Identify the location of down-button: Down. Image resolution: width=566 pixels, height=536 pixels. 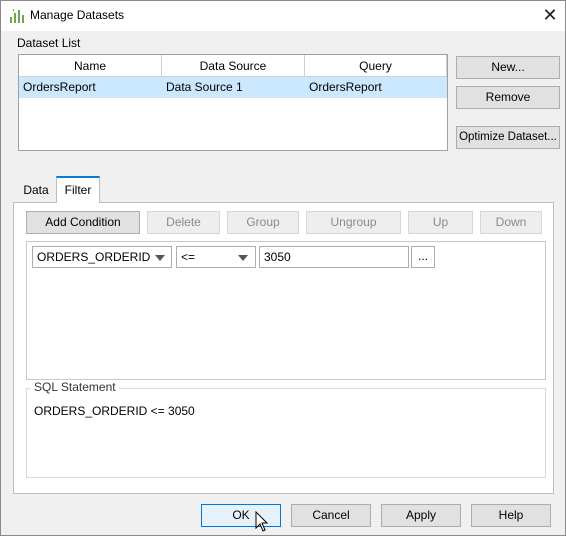
(511, 222).